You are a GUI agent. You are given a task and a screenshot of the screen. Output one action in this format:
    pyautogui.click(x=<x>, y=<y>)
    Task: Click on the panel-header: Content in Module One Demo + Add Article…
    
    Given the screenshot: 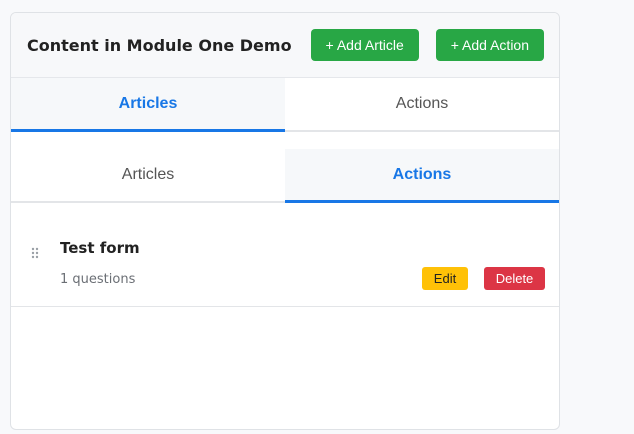 What is the action you would take?
    pyautogui.click(x=285, y=45)
    